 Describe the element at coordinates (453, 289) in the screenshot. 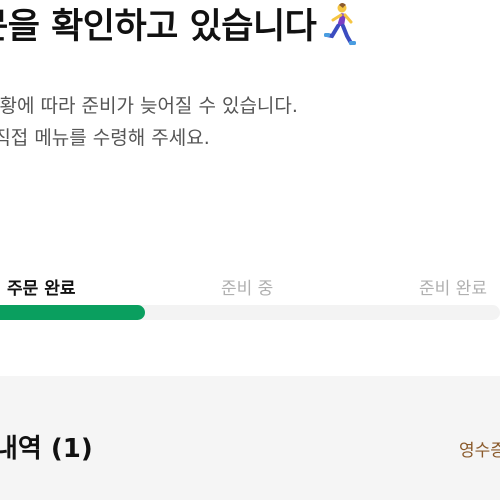

I see `step-ready: 준비 완료` at that location.